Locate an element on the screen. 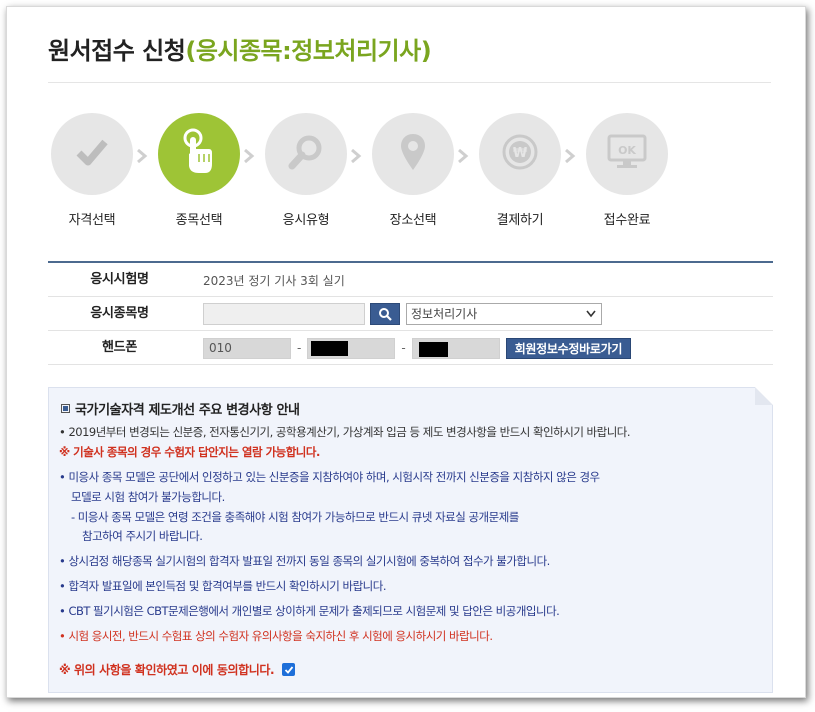 Image resolution: width=815 pixels, height=712 pixels. subject-selected-value: 정보처리기사 is located at coordinates (444, 314).